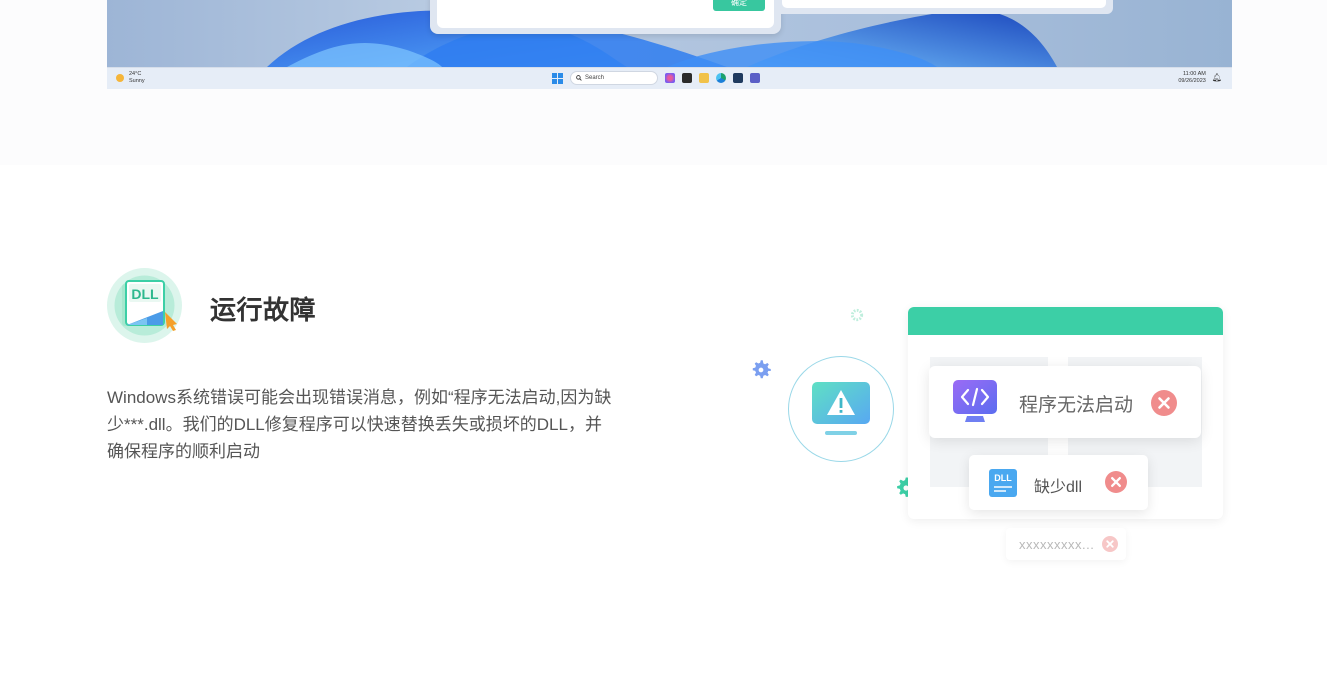 This screenshot has height=677, width=1327. What do you see at coordinates (120, 77) in the screenshot?
I see `sun-icon` at bounding box center [120, 77].